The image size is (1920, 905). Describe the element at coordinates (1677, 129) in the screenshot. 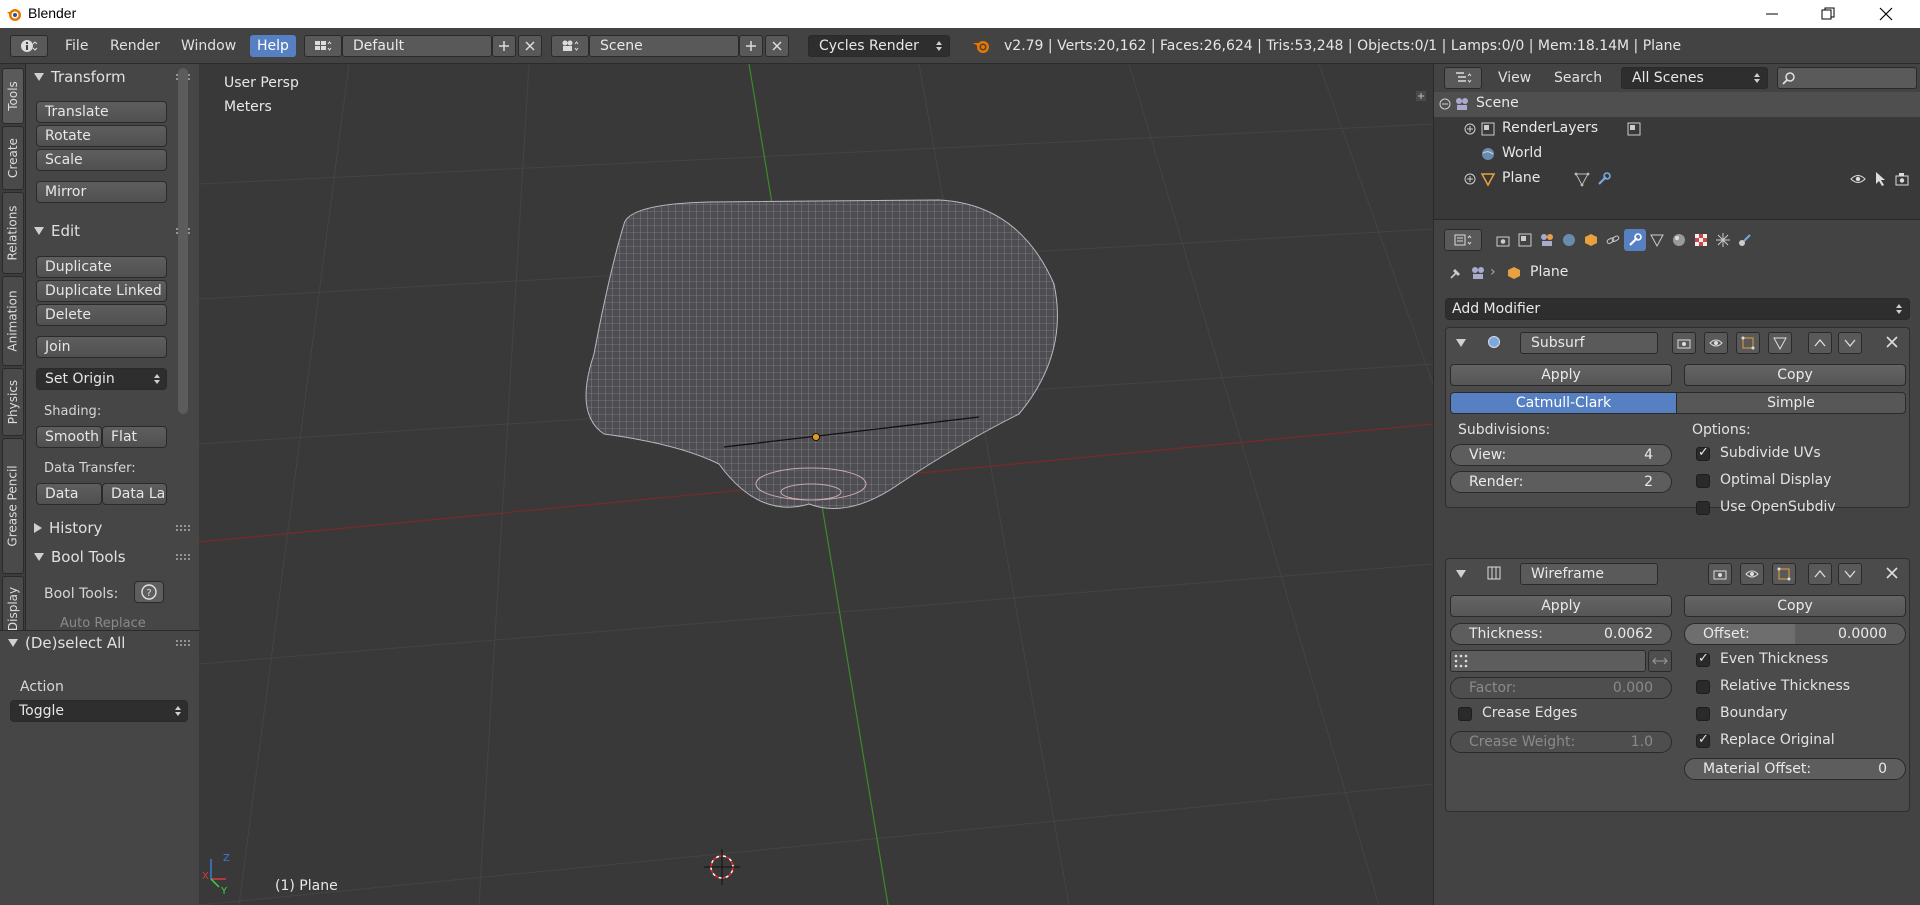

I see `outliner-row-renderlayers: RenderLayers` at that location.